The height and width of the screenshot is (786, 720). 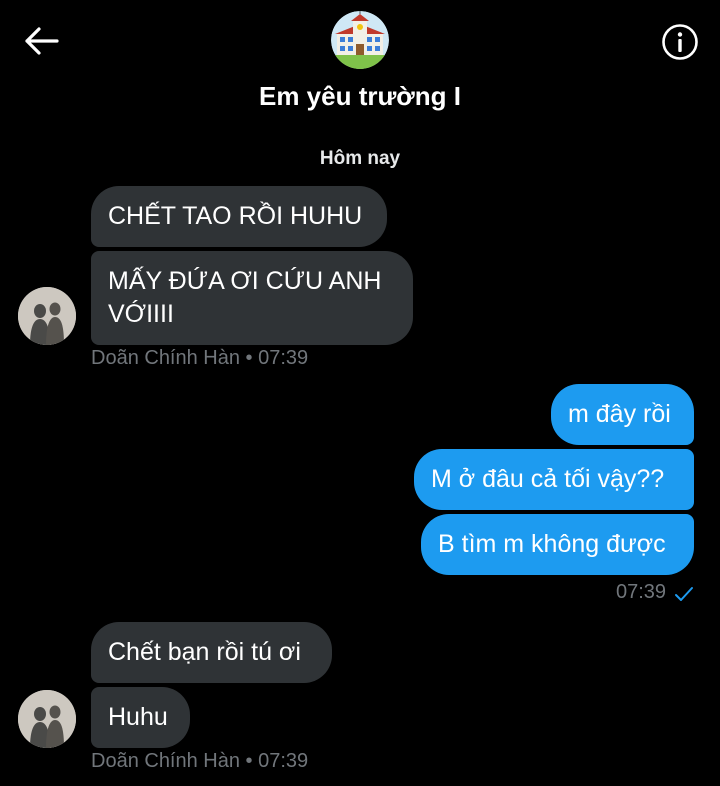 What do you see at coordinates (204, 652) in the screenshot?
I see `message-text: Chết bạn rồi tú ơi` at bounding box center [204, 652].